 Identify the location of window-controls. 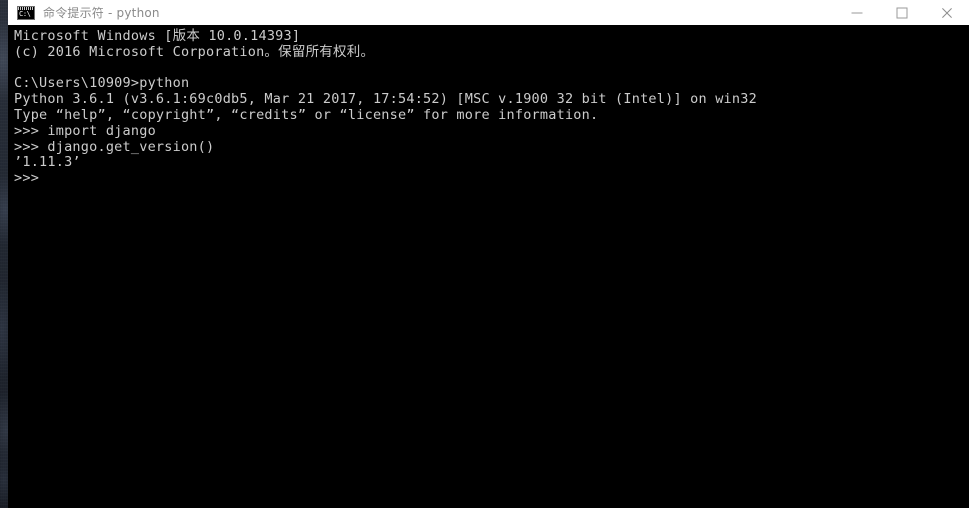
(901, 12).